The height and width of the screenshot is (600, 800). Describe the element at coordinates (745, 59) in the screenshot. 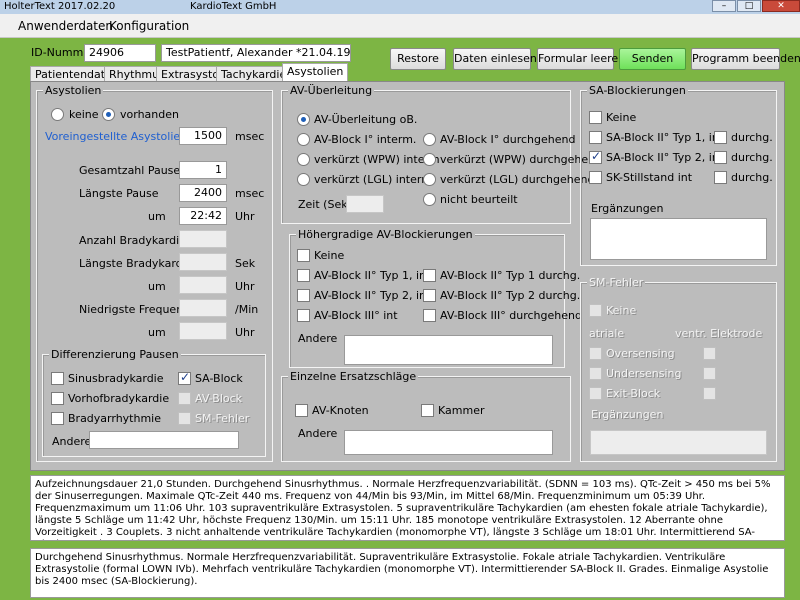

I see `programm-beenden-button: Programm beenden` at that location.